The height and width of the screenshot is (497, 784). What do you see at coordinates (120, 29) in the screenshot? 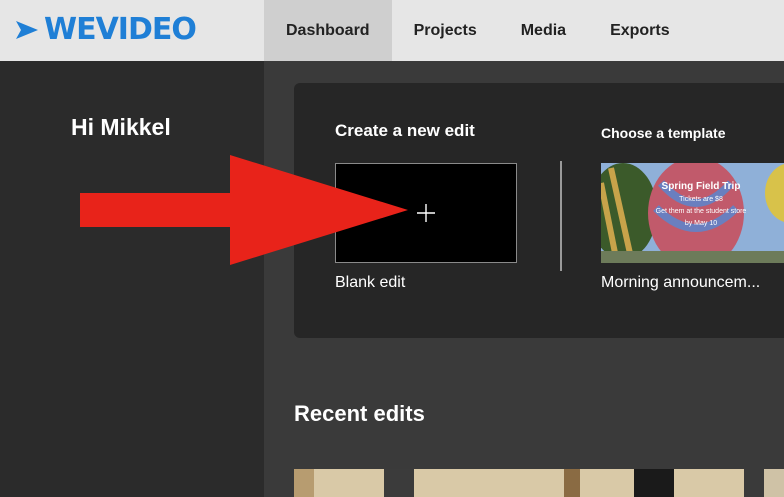
I see `logo-text: WEVIDEO` at bounding box center [120, 29].